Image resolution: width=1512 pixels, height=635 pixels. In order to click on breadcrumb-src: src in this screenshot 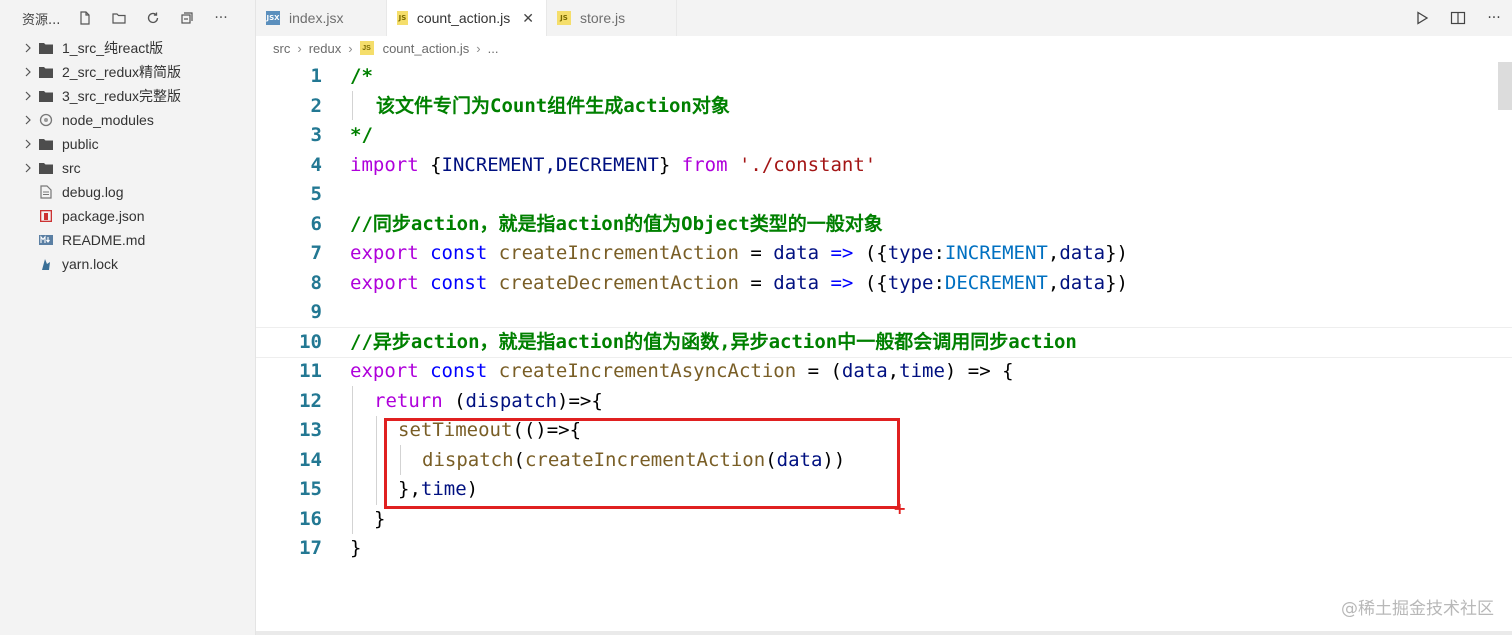, I will do `click(281, 48)`.